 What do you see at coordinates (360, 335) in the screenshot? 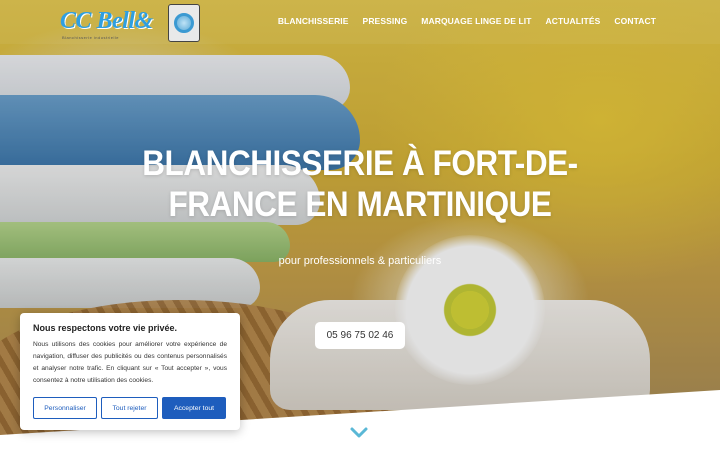
I see `phone-button: 05 96 75 02 46` at bounding box center [360, 335].